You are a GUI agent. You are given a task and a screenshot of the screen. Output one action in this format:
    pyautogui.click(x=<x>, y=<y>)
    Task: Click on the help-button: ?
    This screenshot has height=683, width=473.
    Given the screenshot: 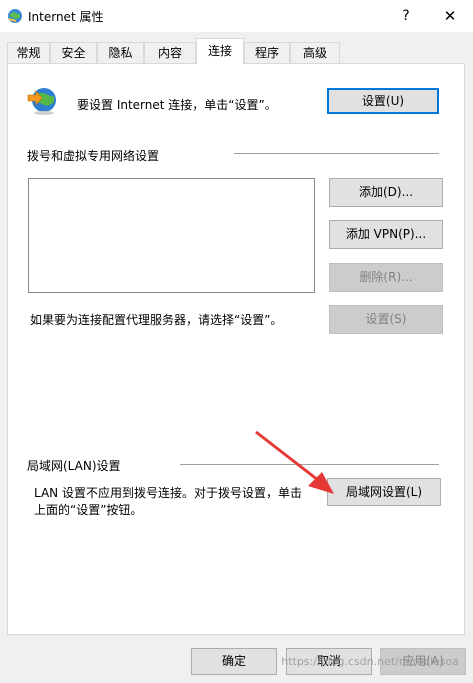 What is the action you would take?
    pyautogui.click(x=406, y=16)
    